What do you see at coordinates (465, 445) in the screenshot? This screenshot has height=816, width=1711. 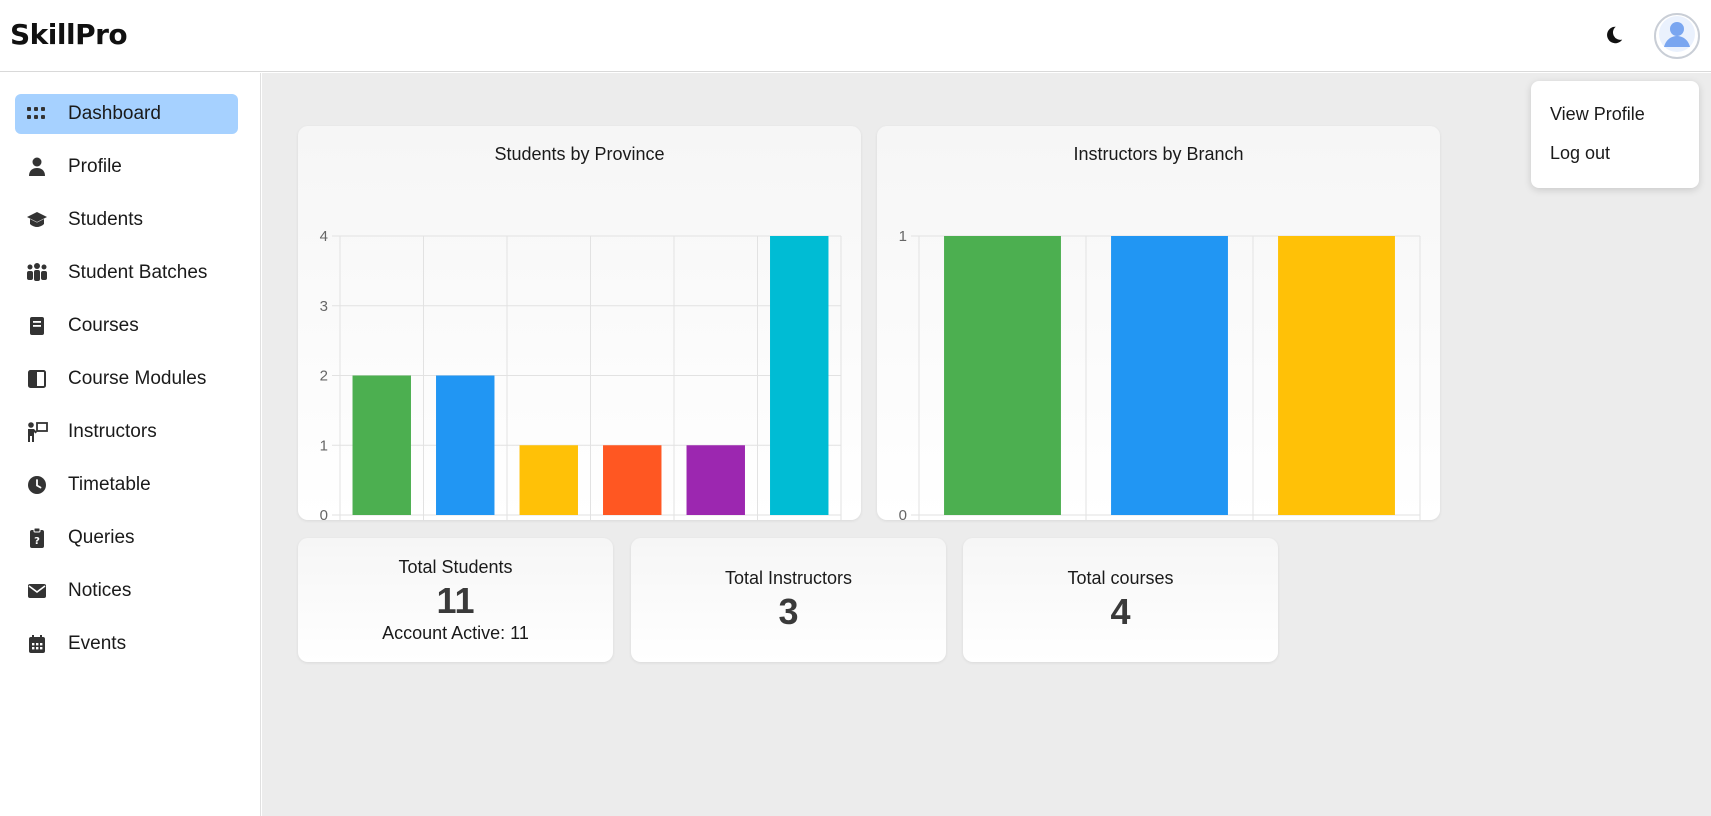 I see `bar-eastern` at bounding box center [465, 445].